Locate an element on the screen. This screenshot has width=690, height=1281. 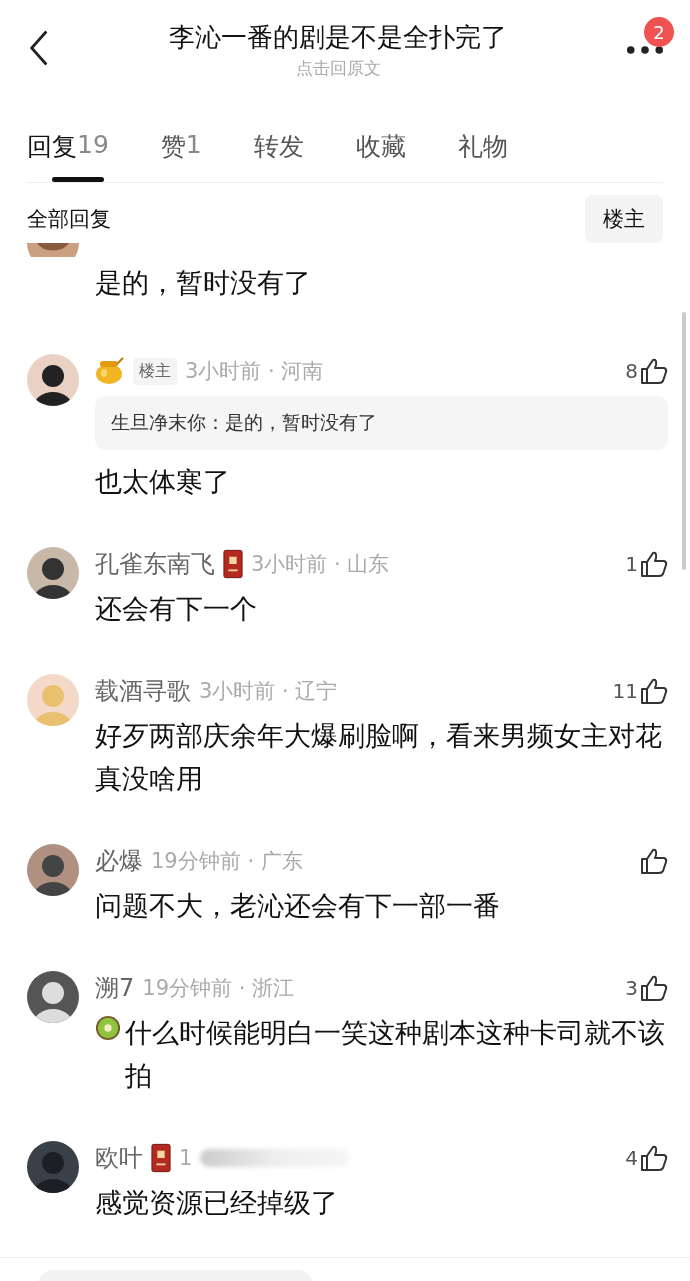
tab: 礼物 is located at coordinates (482, 147).